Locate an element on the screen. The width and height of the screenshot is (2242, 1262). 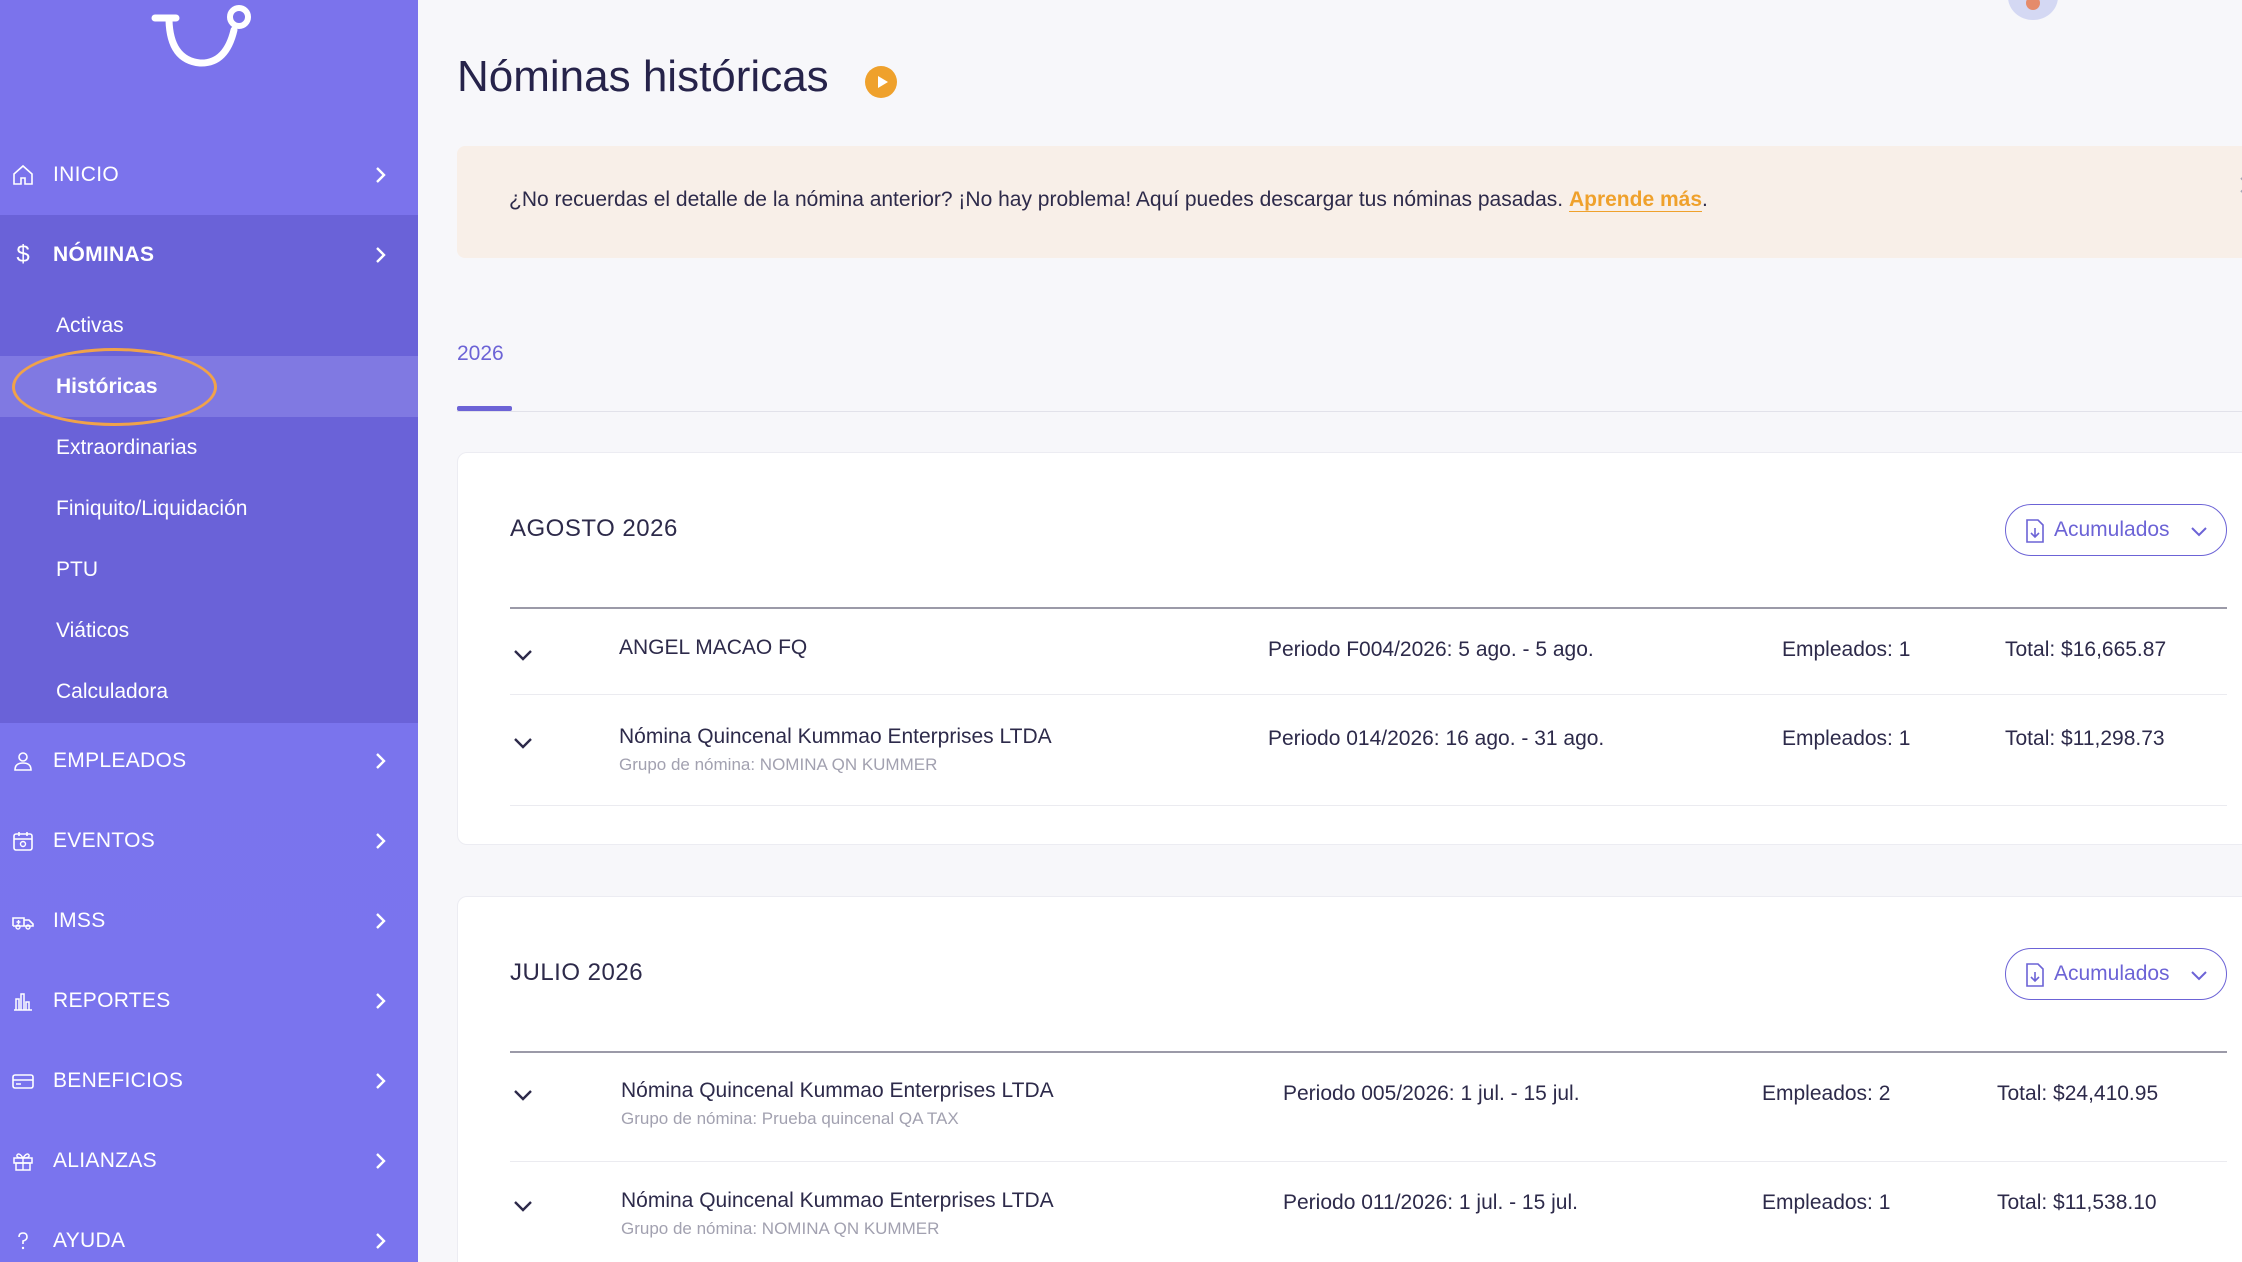
card-icon is located at coordinates (23, 1081).